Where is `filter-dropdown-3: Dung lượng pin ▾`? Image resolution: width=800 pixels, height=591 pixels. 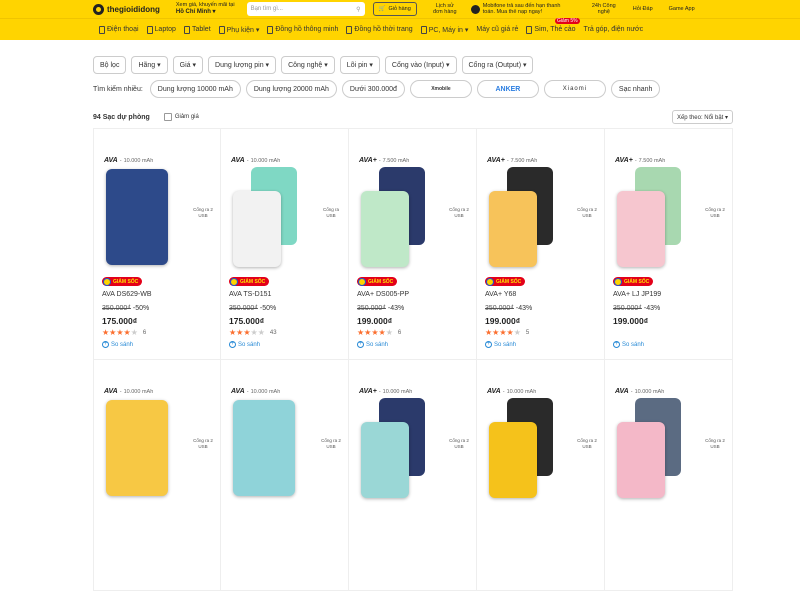
filter-dropdown-3: Dung lượng pin ▾ is located at coordinates (242, 65).